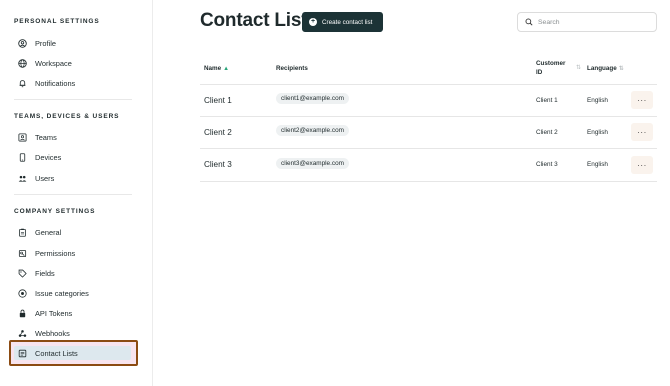 The height and width of the screenshot is (386, 670). What do you see at coordinates (22, 353) in the screenshot?
I see `contact-list-icon` at bounding box center [22, 353].